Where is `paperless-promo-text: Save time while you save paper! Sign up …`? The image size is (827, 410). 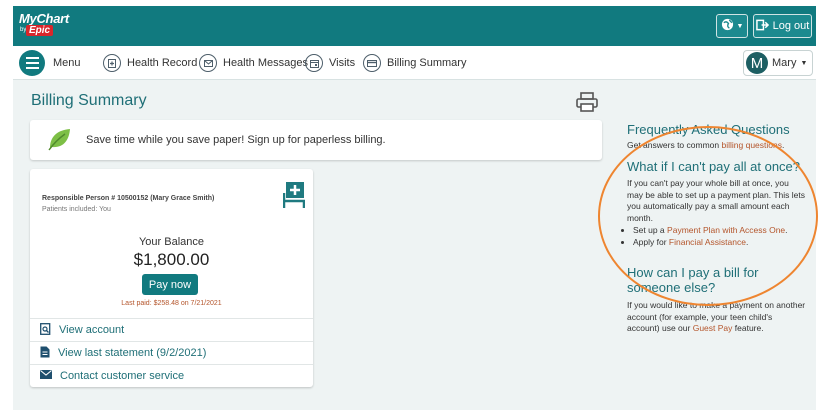
paperless-promo-text: Save time while you save paper! Sign up … is located at coordinates (236, 140).